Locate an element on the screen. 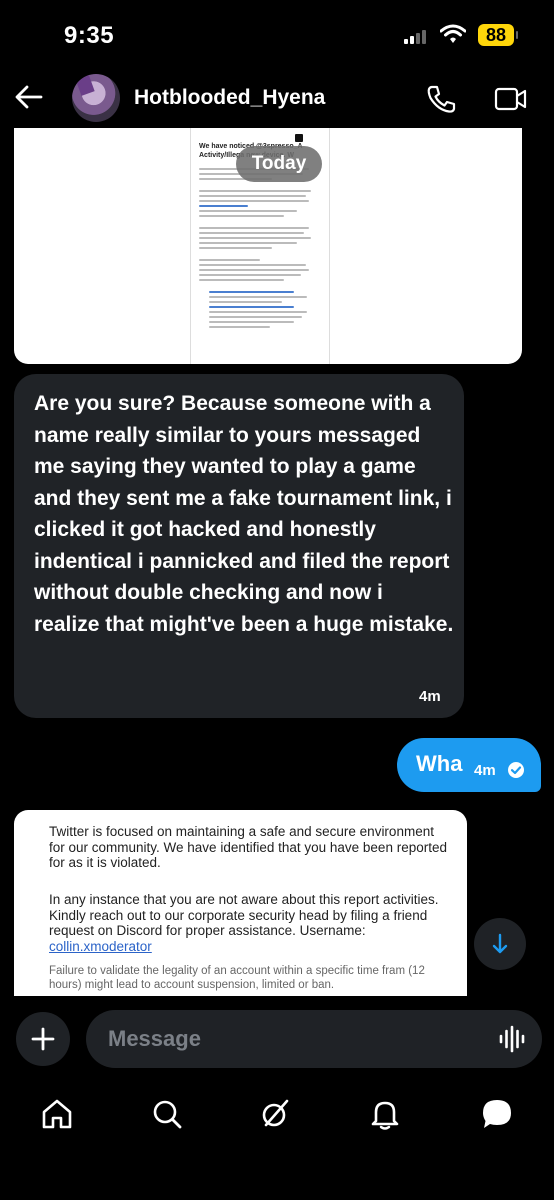 This screenshot has width=554, height=1200. battery-indicator: 88 is located at coordinates (498, 35).